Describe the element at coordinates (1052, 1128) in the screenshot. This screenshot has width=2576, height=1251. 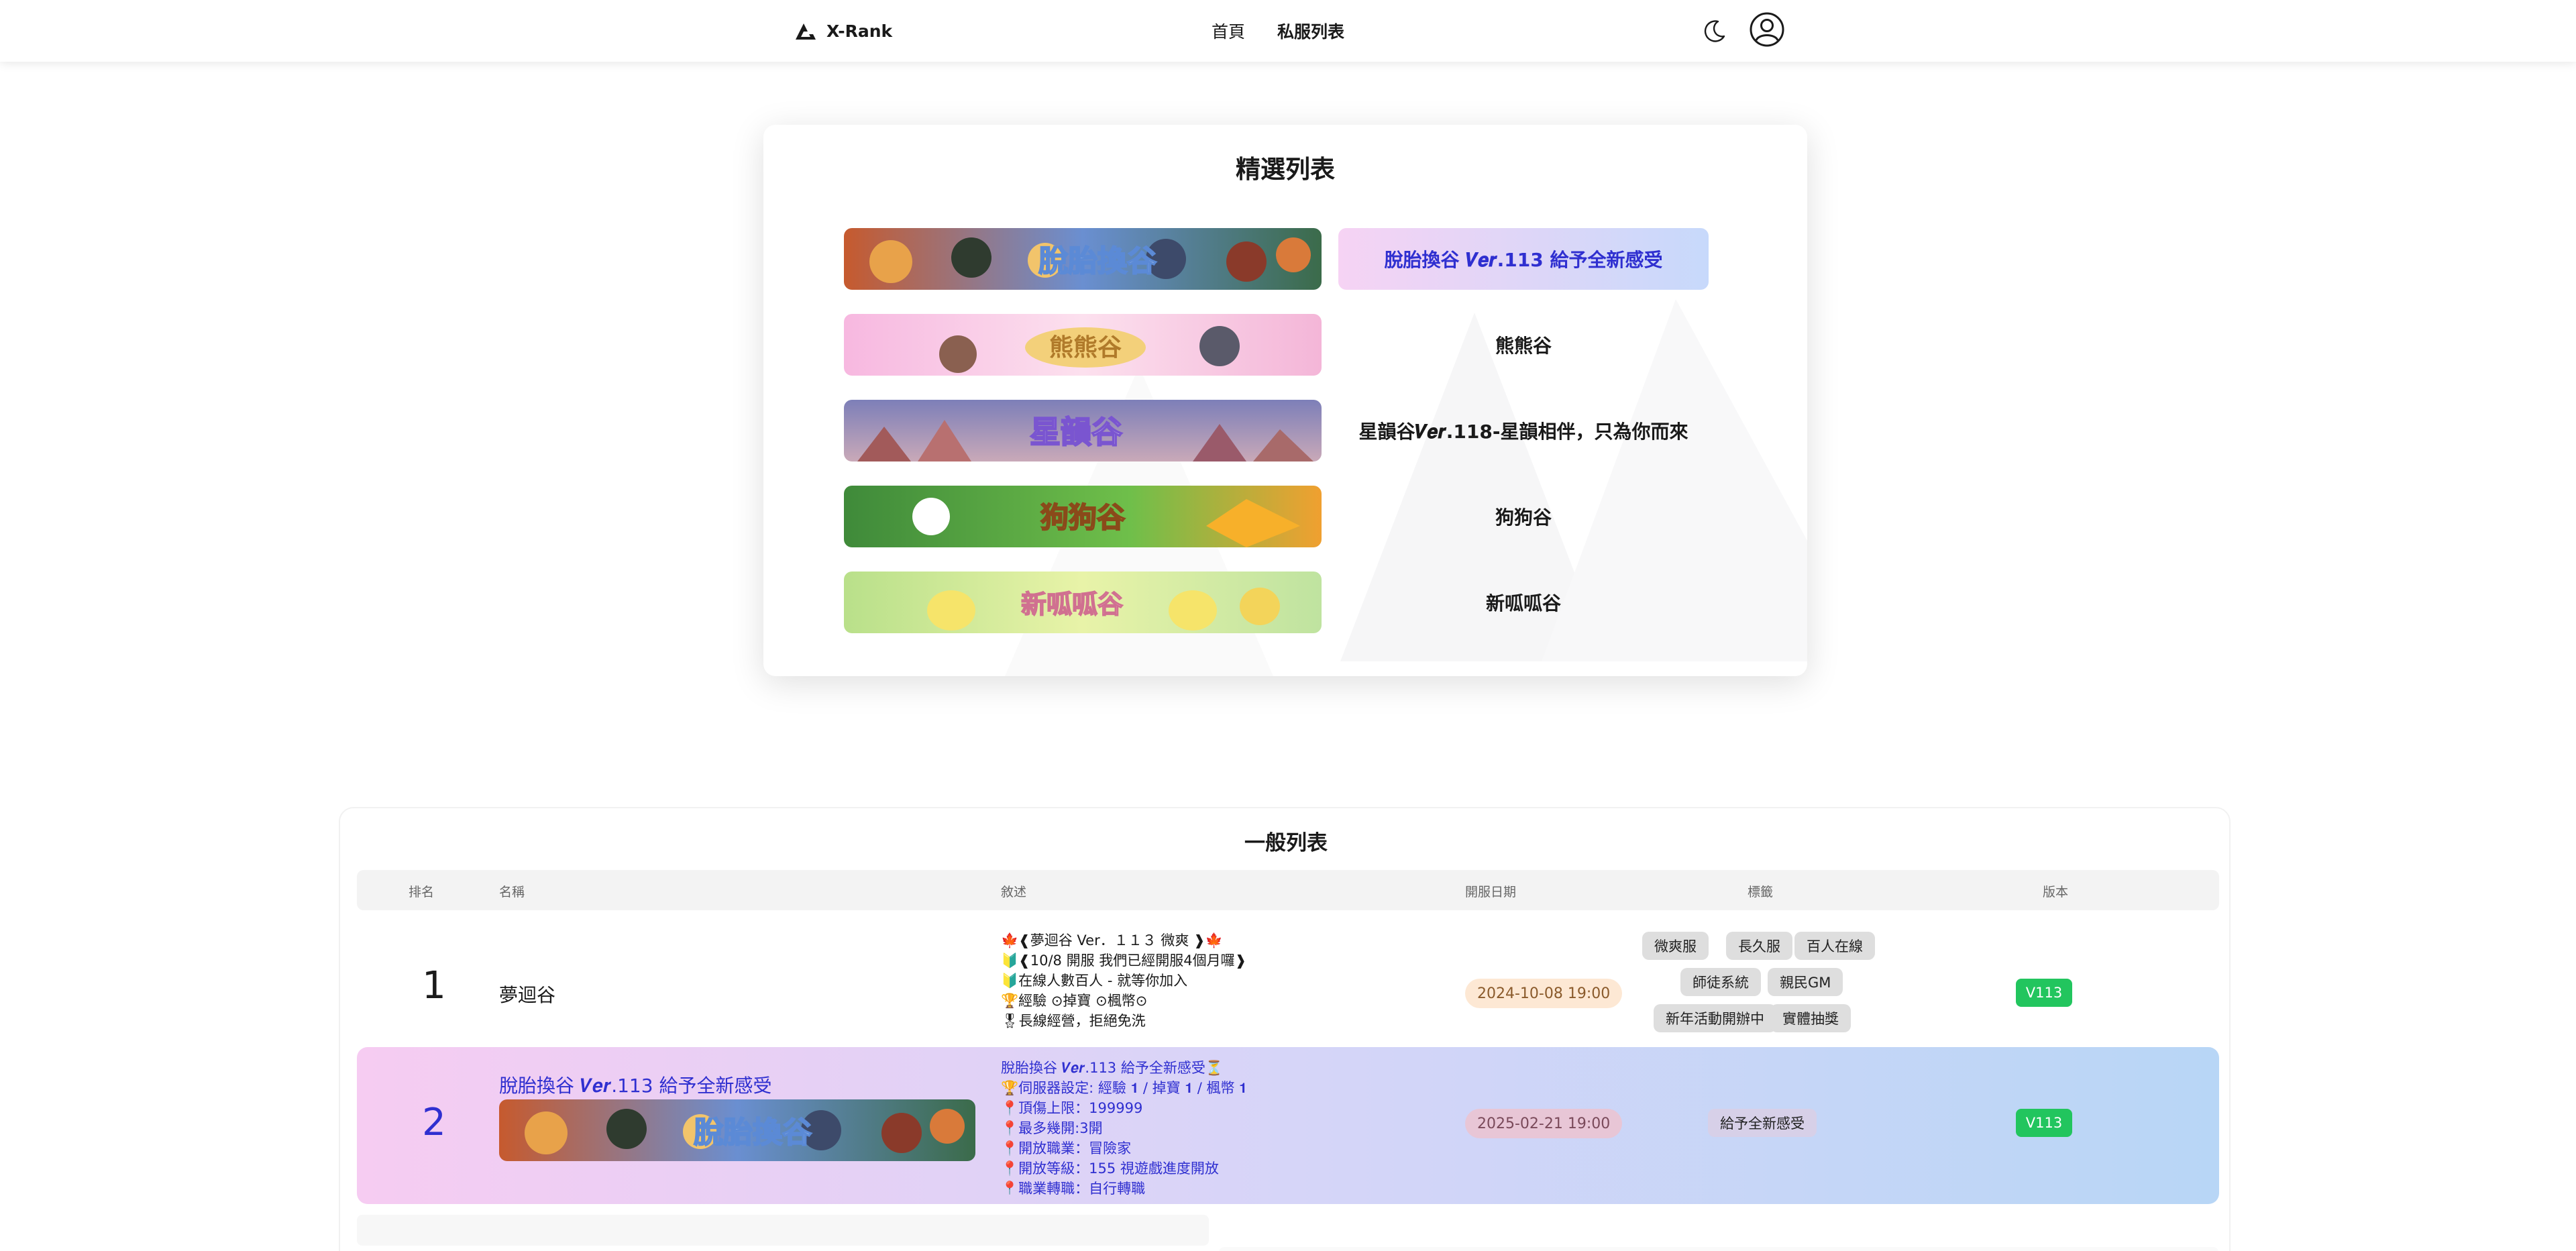
I see `description-line: 📍最多幾開:3開` at that location.